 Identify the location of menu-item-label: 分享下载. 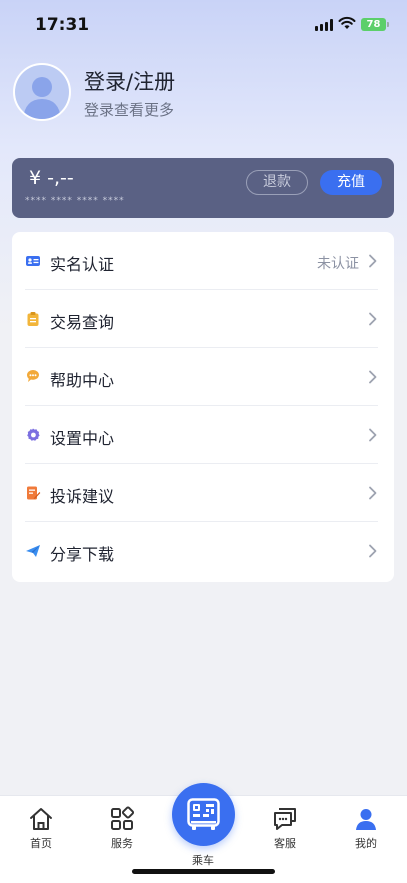
(82, 554).